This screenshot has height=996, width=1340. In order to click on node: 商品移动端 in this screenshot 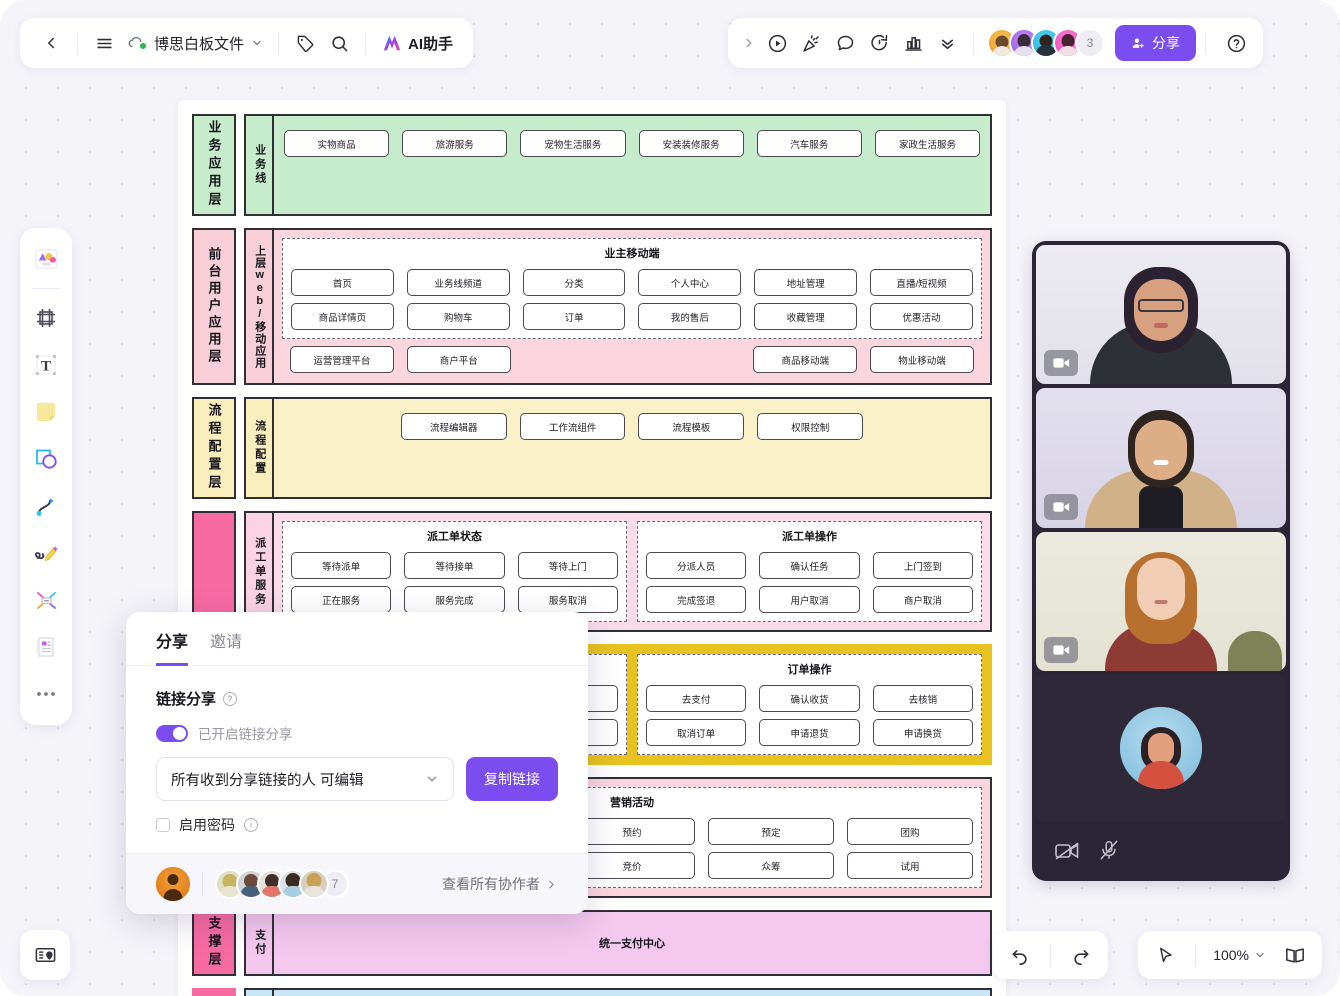, I will do `click(805, 359)`.